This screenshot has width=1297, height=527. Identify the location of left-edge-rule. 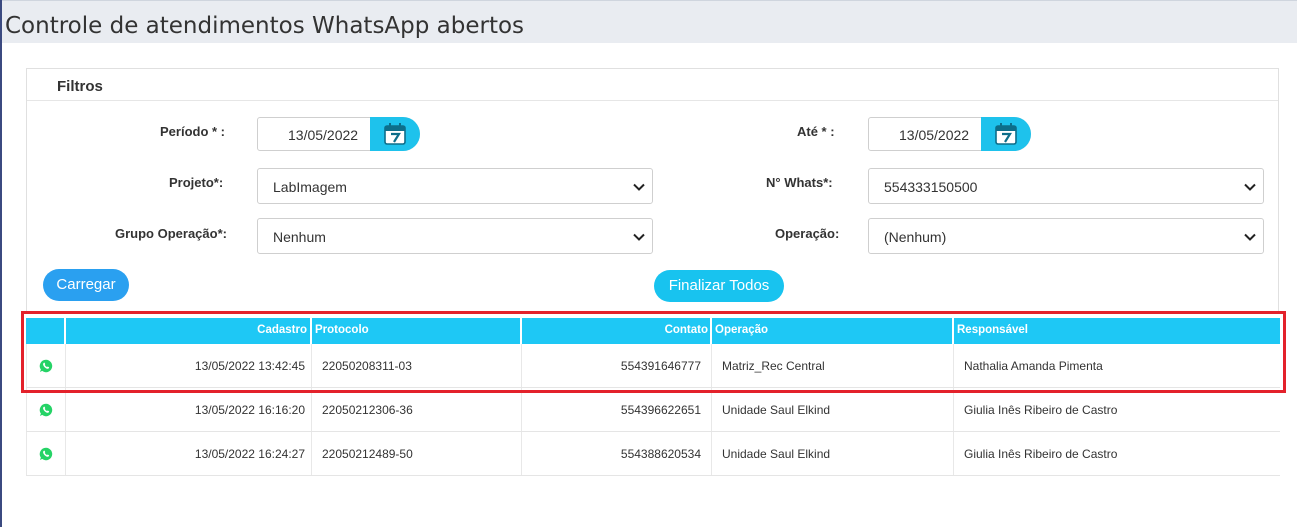
(1, 263).